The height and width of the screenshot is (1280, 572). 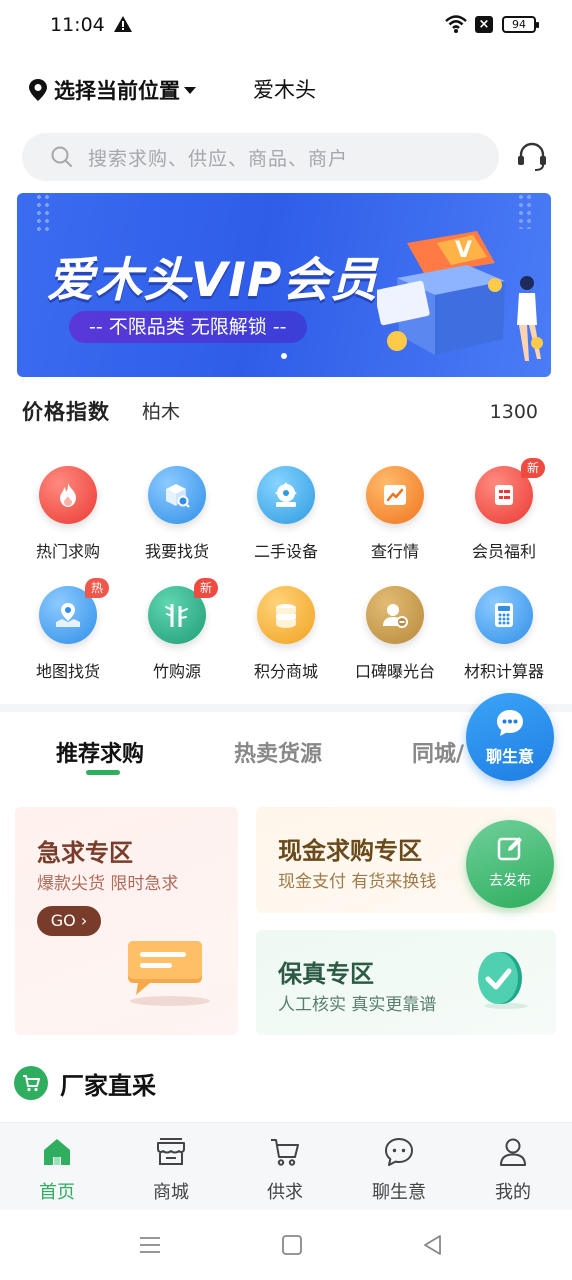 I want to click on tab-same-city: 同城/, so click(x=438, y=752).